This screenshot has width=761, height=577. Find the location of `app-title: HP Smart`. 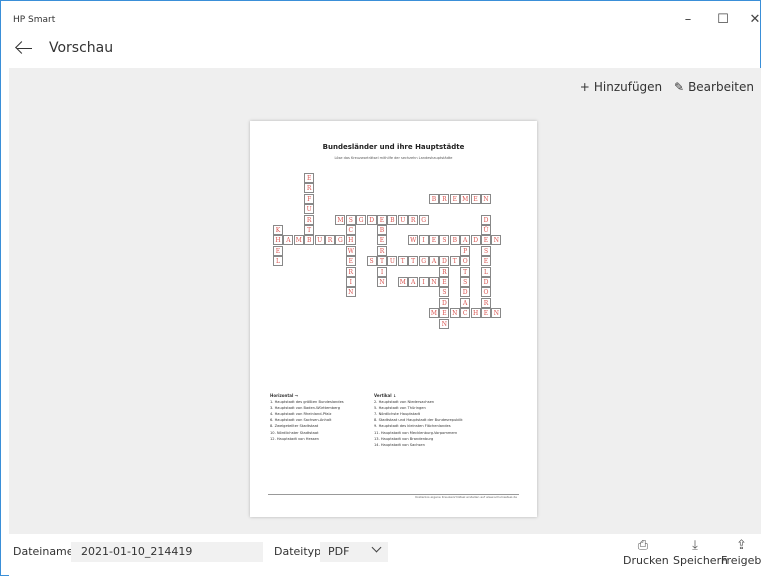

app-title: HP Smart is located at coordinates (34, 20).